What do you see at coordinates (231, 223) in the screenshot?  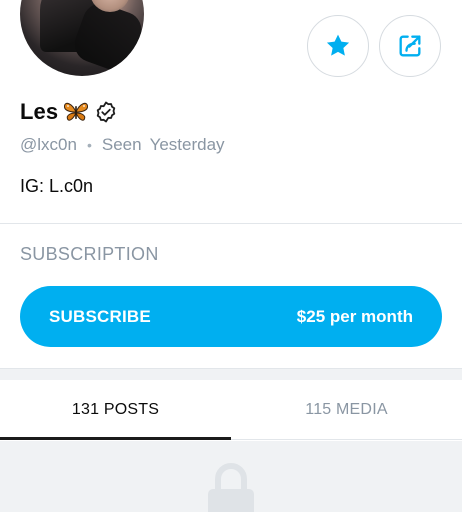 I see `divider` at bounding box center [231, 223].